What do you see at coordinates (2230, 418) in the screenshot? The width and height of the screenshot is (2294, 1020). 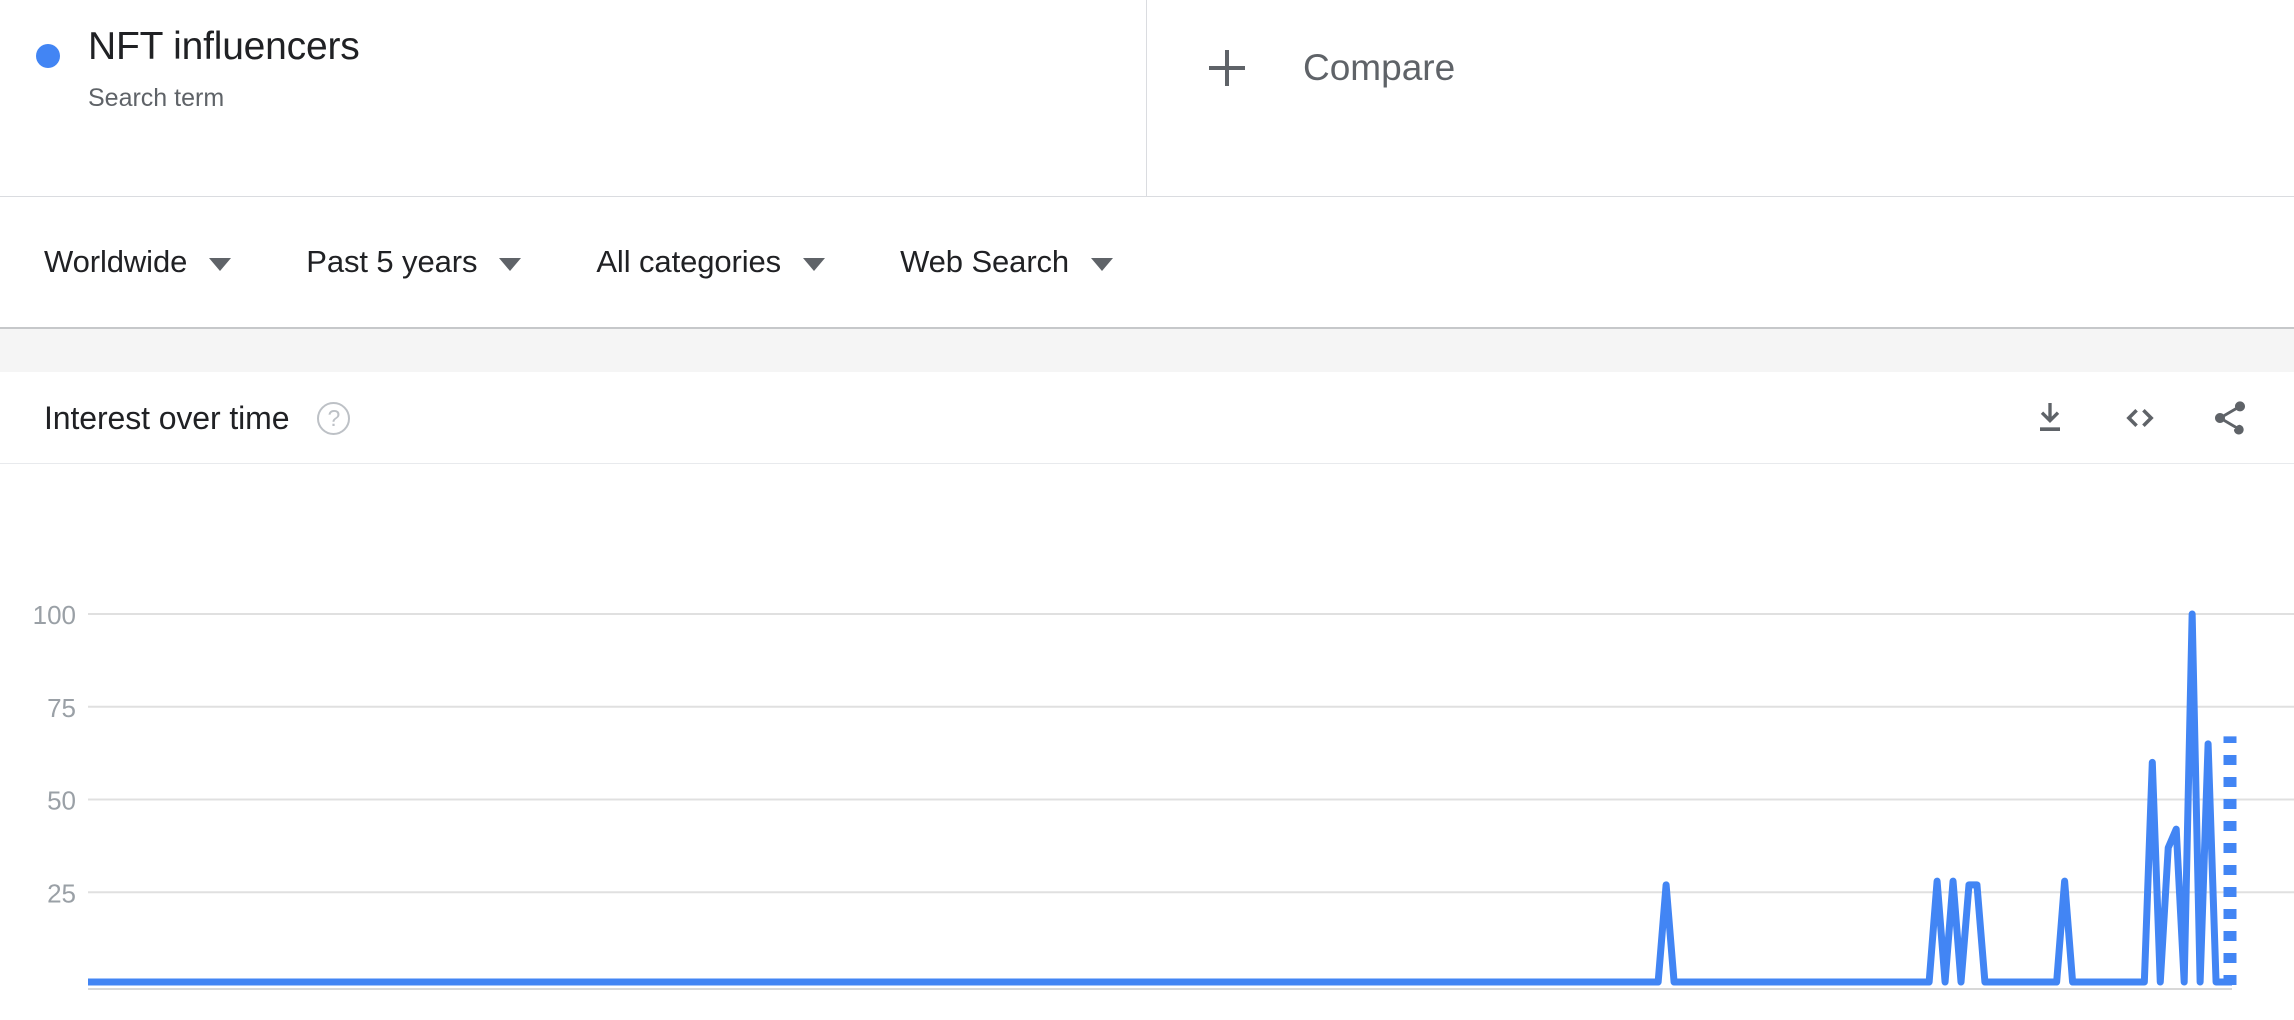 I see `share-icon` at bounding box center [2230, 418].